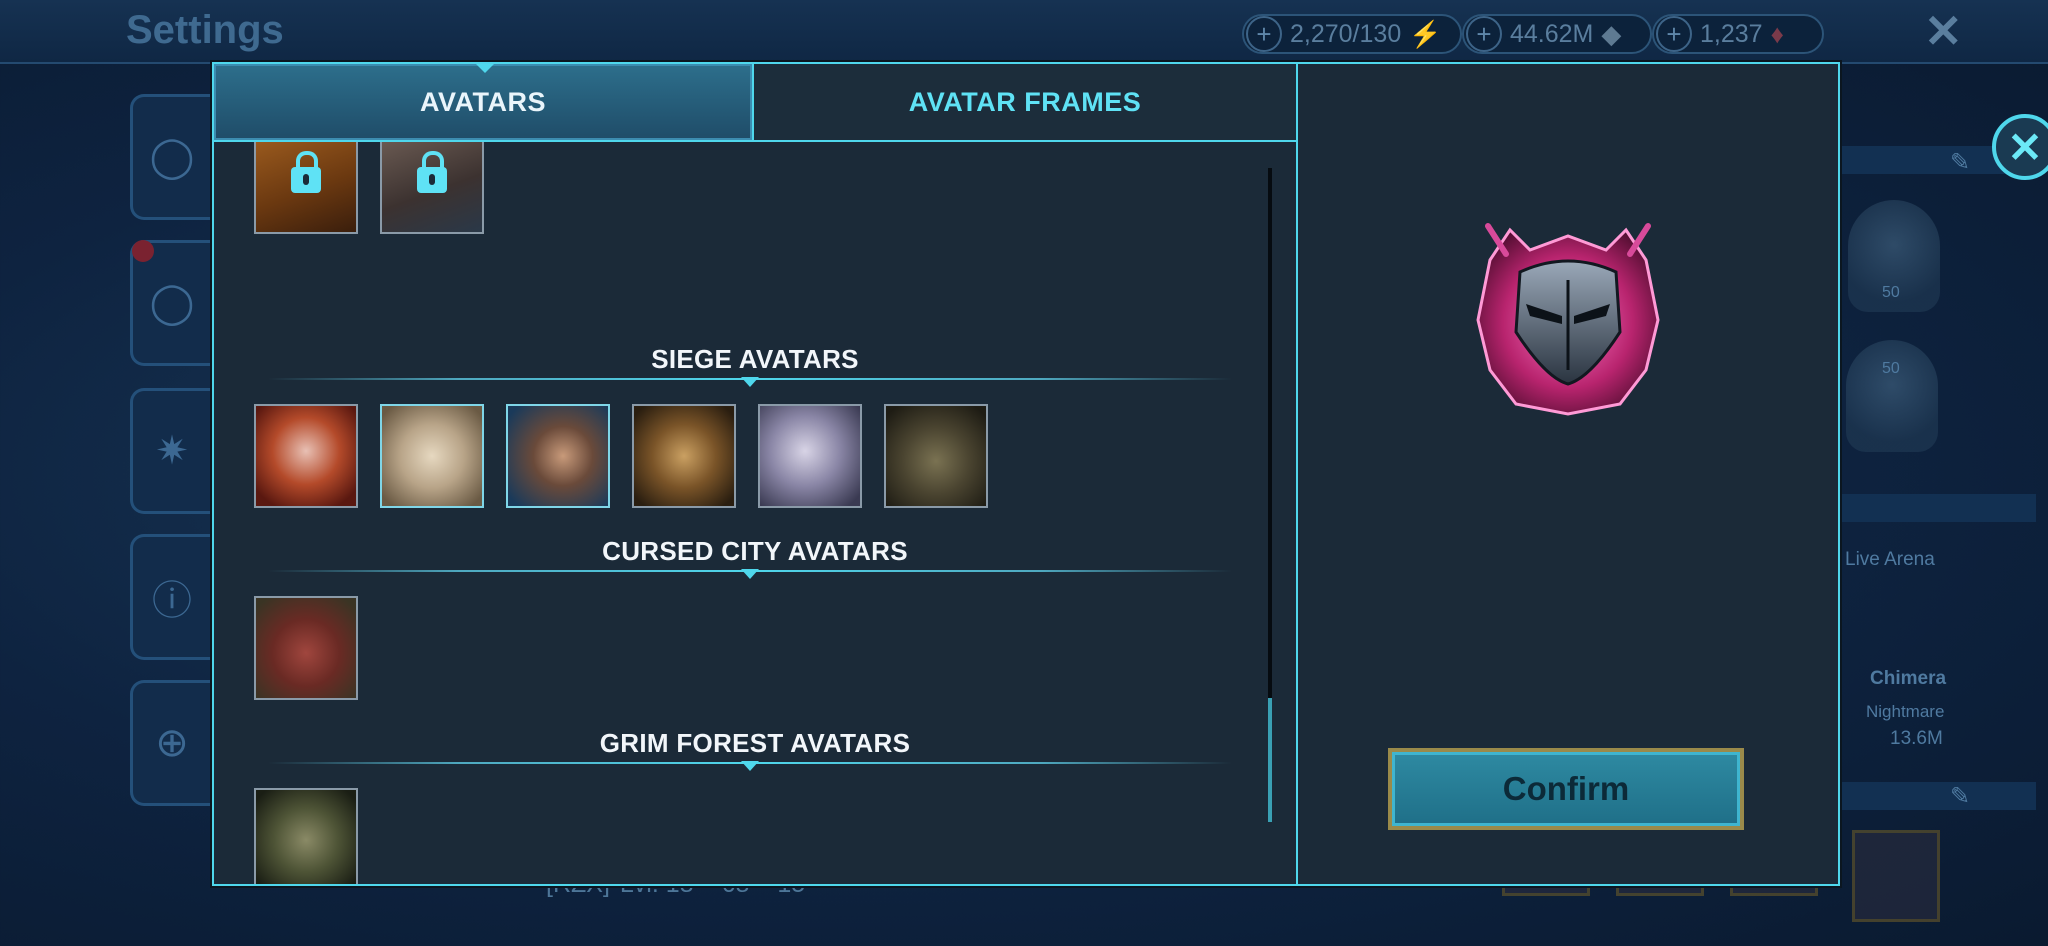  What do you see at coordinates (1484, 34) in the screenshot?
I see `add-silver-button: +` at bounding box center [1484, 34].